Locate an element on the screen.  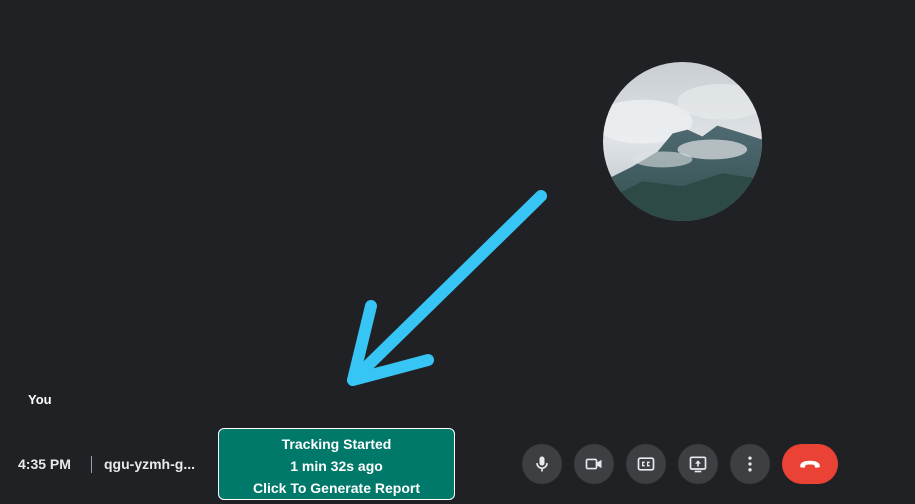
more-options-button is located at coordinates (750, 464).